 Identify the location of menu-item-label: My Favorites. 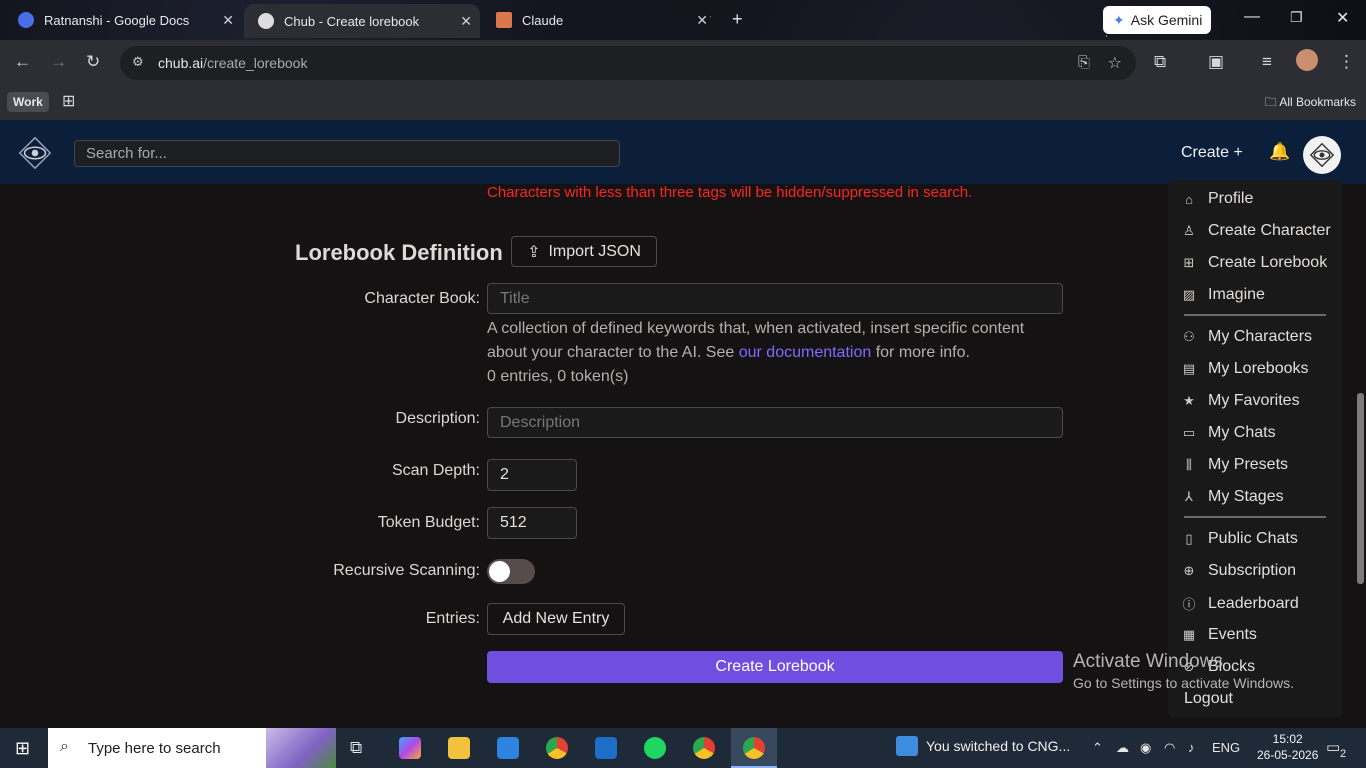
(1254, 400).